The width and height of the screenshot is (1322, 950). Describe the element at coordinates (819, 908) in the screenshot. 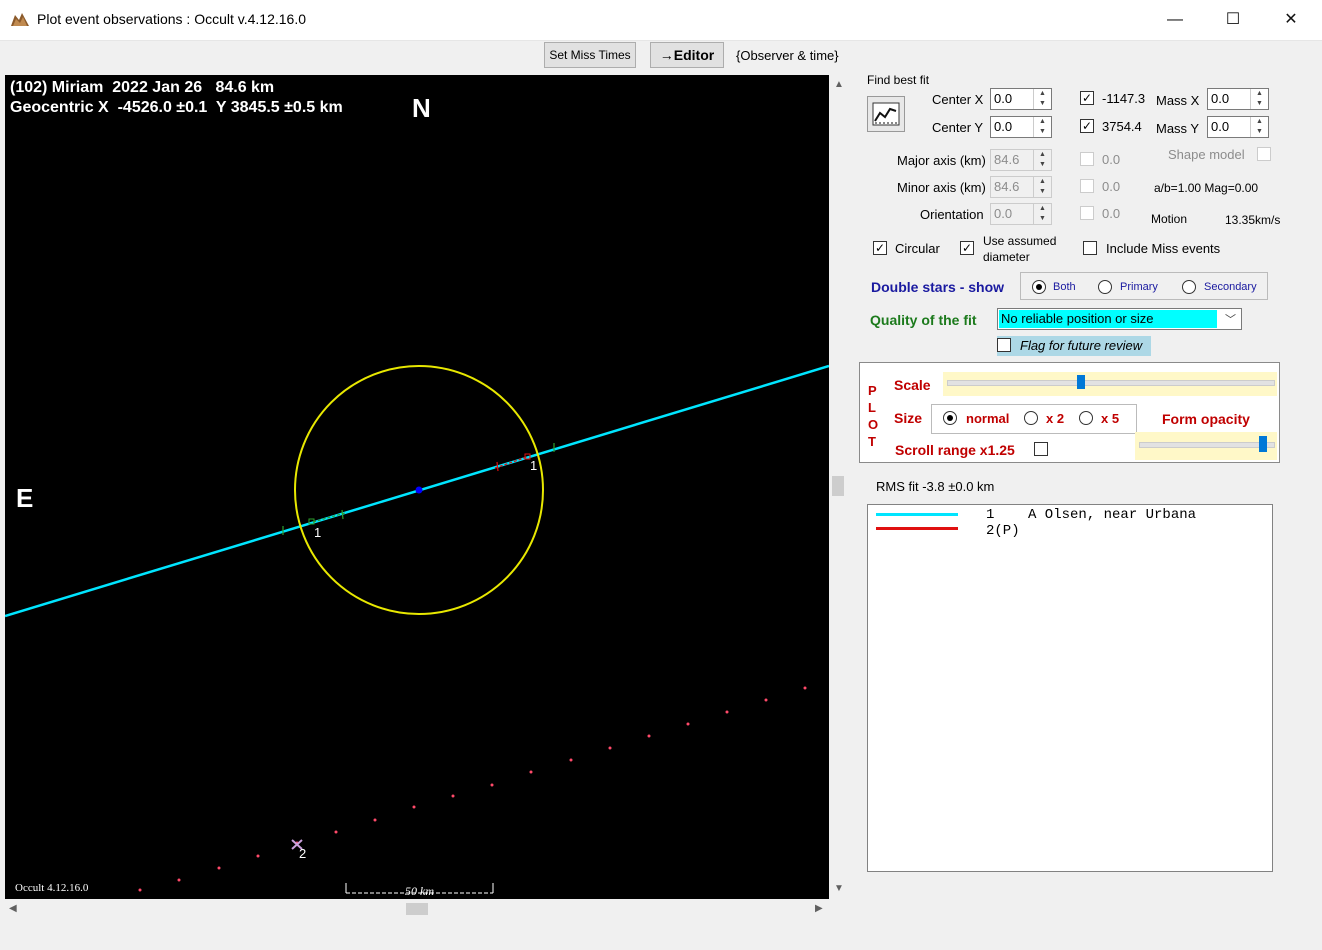

I see `scroll-right-icon: ▶` at that location.